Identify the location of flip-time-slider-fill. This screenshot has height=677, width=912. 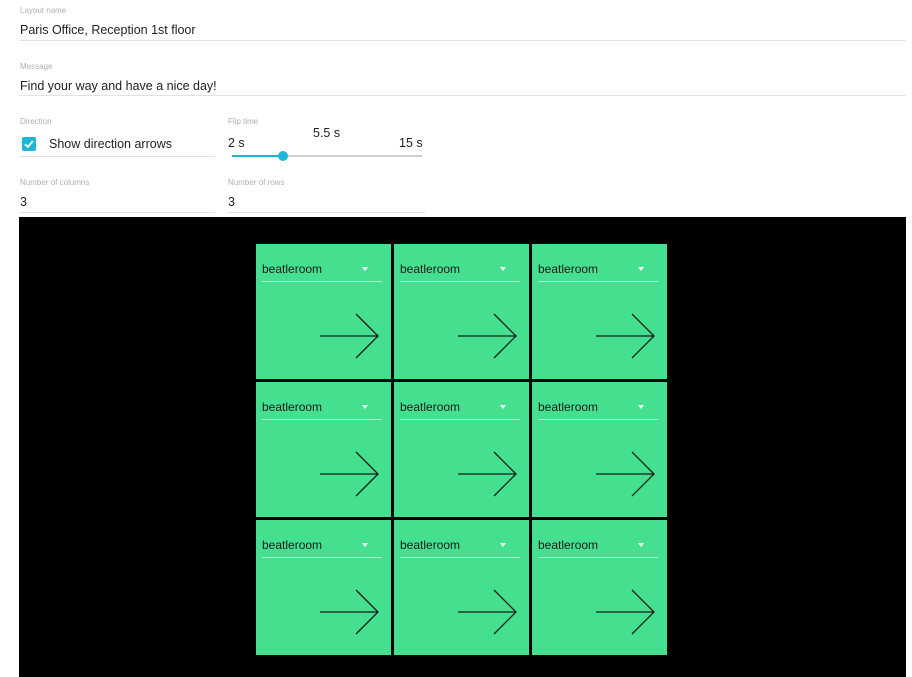
(257, 156).